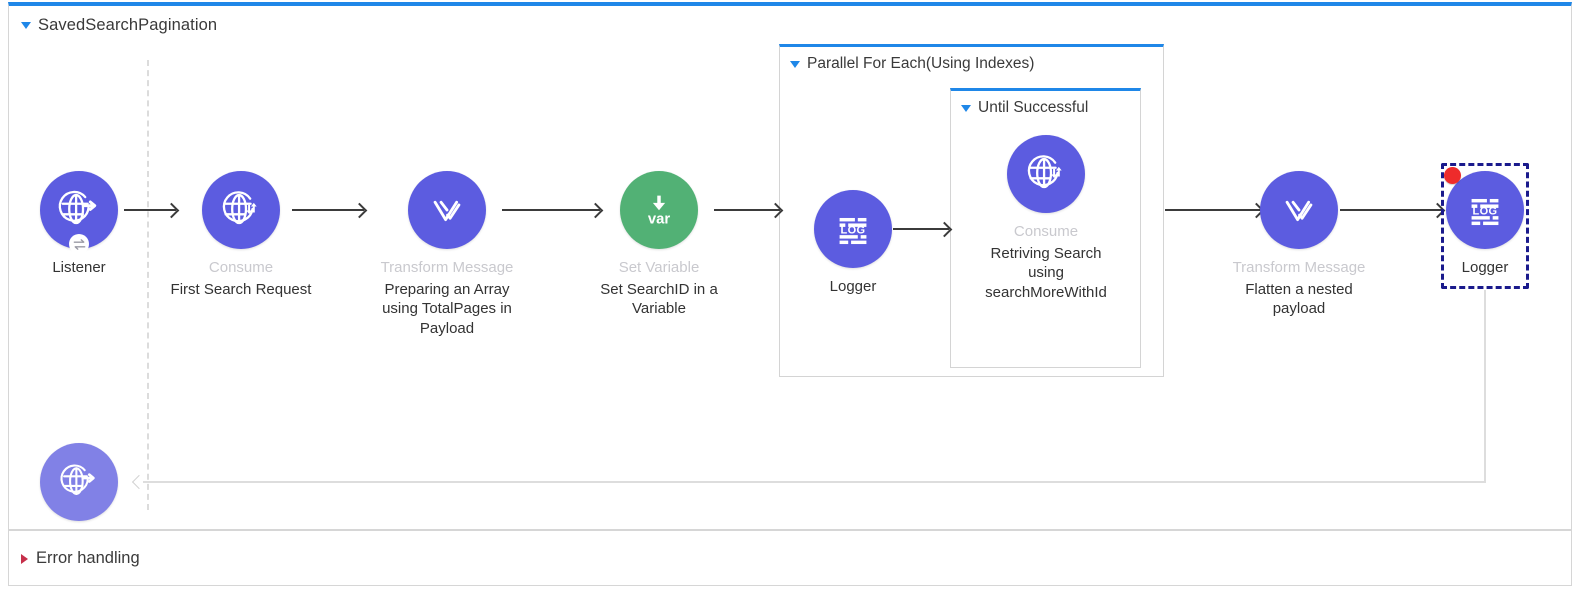 The image size is (1580, 612). What do you see at coordinates (24, 558) in the screenshot?
I see `caret-right-icon` at bounding box center [24, 558].